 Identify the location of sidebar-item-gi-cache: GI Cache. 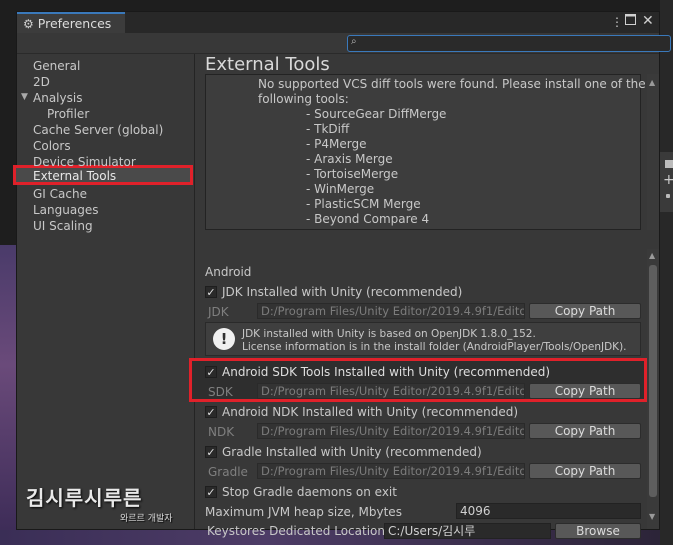
(60, 194).